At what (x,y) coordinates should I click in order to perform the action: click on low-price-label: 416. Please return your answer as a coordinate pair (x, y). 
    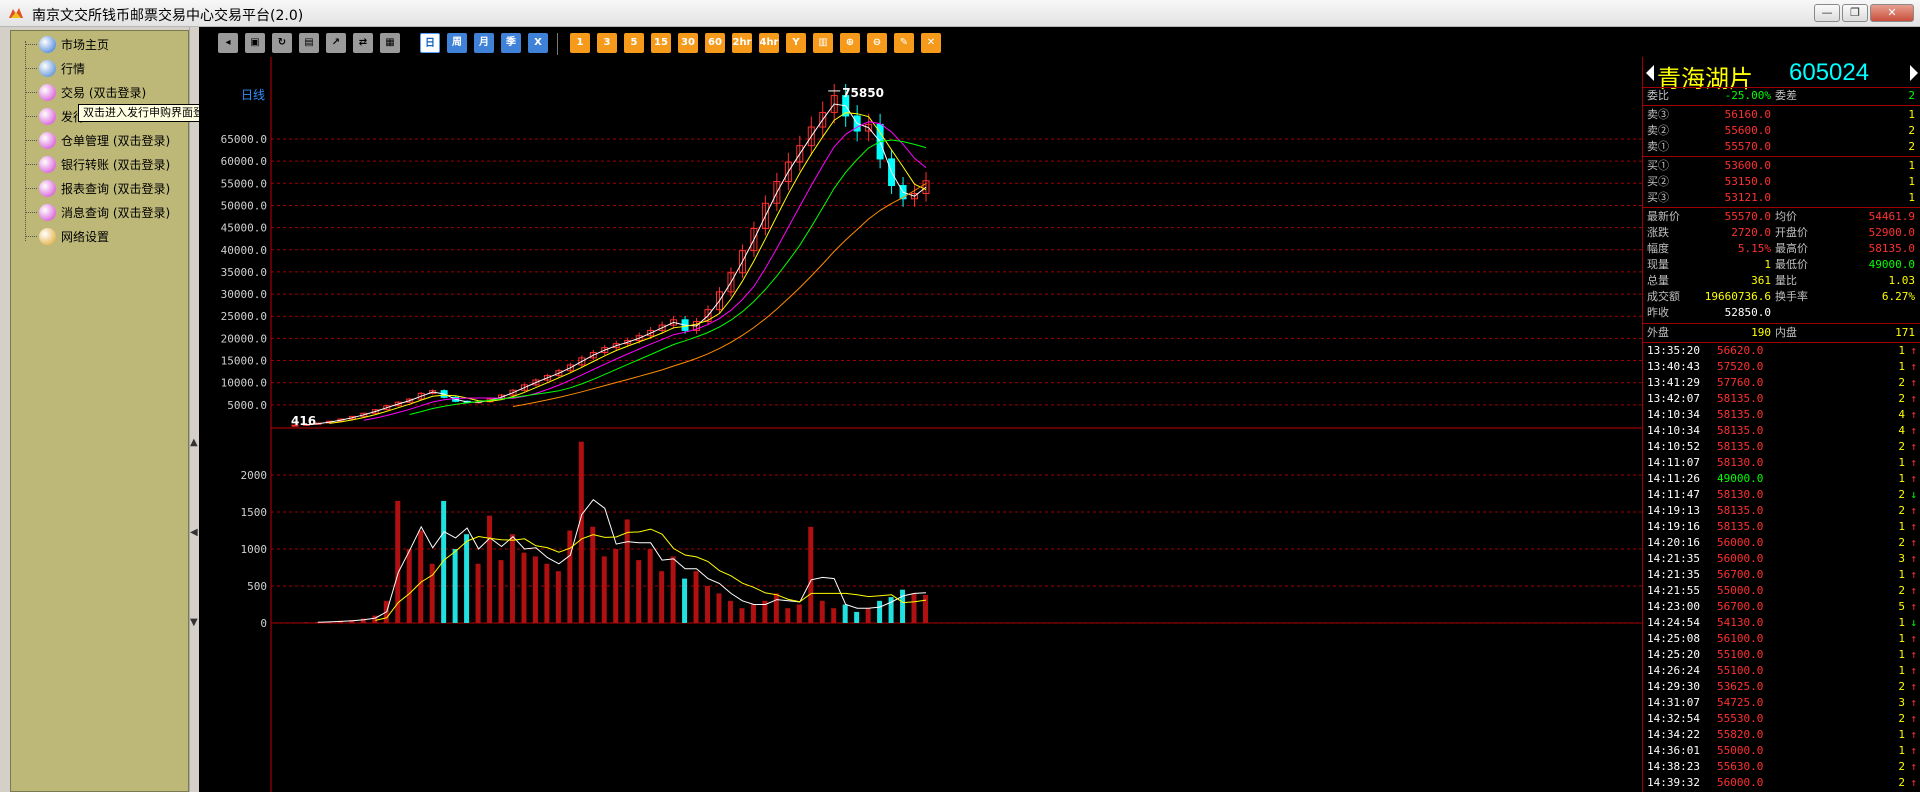
    Looking at the image, I should click on (303, 421).